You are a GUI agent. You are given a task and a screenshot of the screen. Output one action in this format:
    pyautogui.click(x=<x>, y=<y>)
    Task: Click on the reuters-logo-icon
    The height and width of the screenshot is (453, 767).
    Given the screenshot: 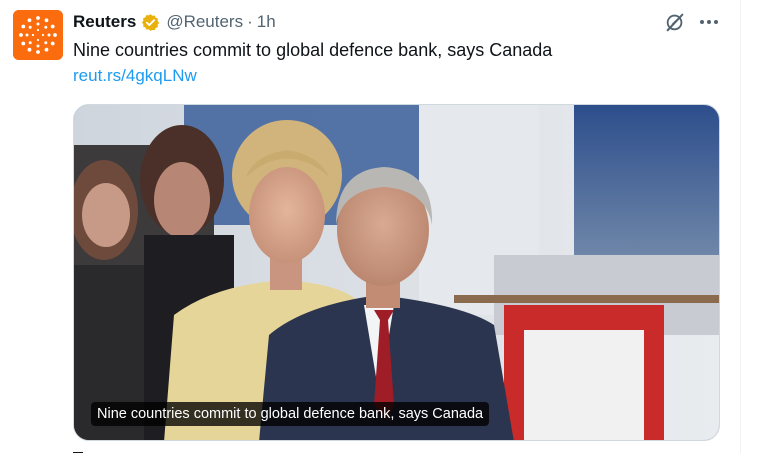 What is the action you would take?
    pyautogui.click(x=38, y=35)
    